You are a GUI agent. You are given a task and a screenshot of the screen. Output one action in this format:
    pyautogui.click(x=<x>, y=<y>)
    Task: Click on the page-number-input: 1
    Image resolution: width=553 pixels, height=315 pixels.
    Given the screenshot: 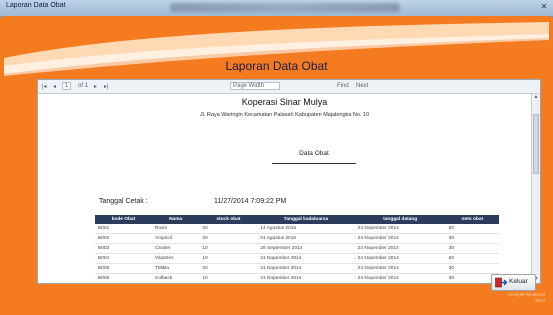 What is the action you would take?
    pyautogui.click(x=67, y=86)
    